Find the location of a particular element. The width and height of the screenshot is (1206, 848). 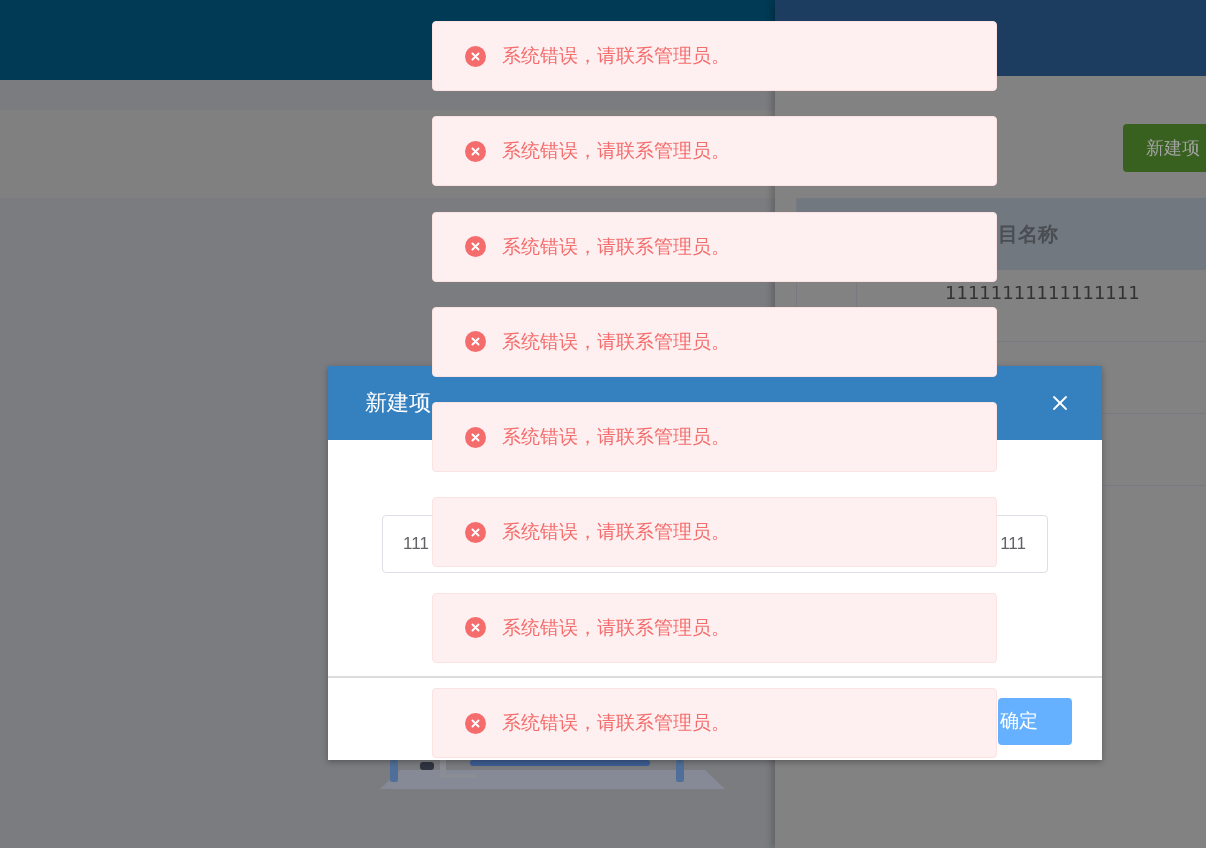

table-cell-text: 11111111111111111 is located at coordinates (1042, 293).